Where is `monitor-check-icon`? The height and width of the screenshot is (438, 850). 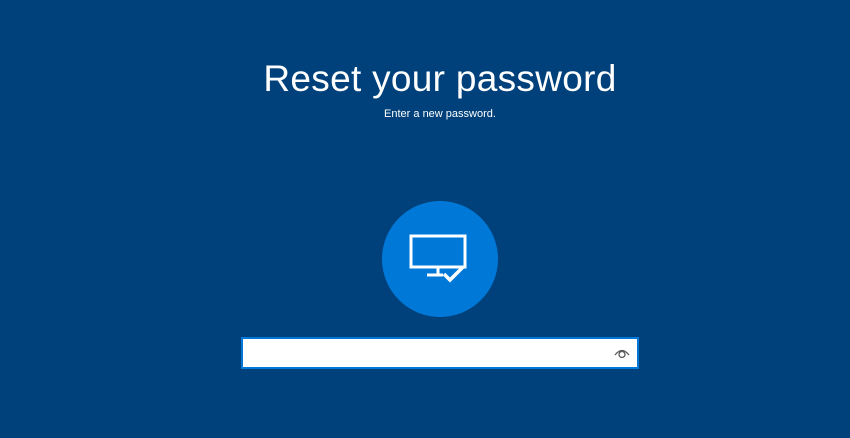 monitor-check-icon is located at coordinates (438, 258).